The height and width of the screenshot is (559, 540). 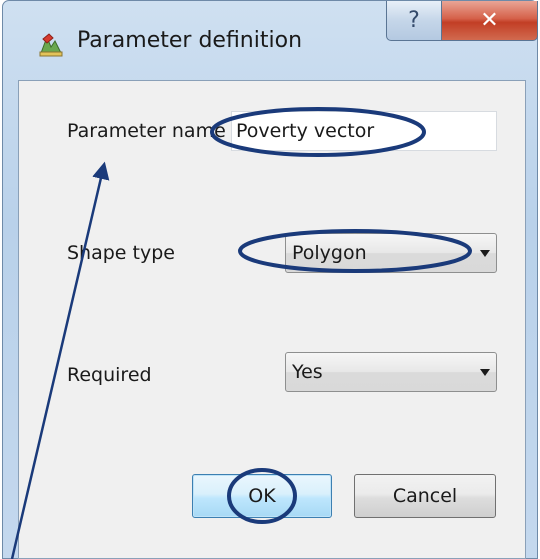 I want to click on close-icon: ✕, so click(x=489, y=20).